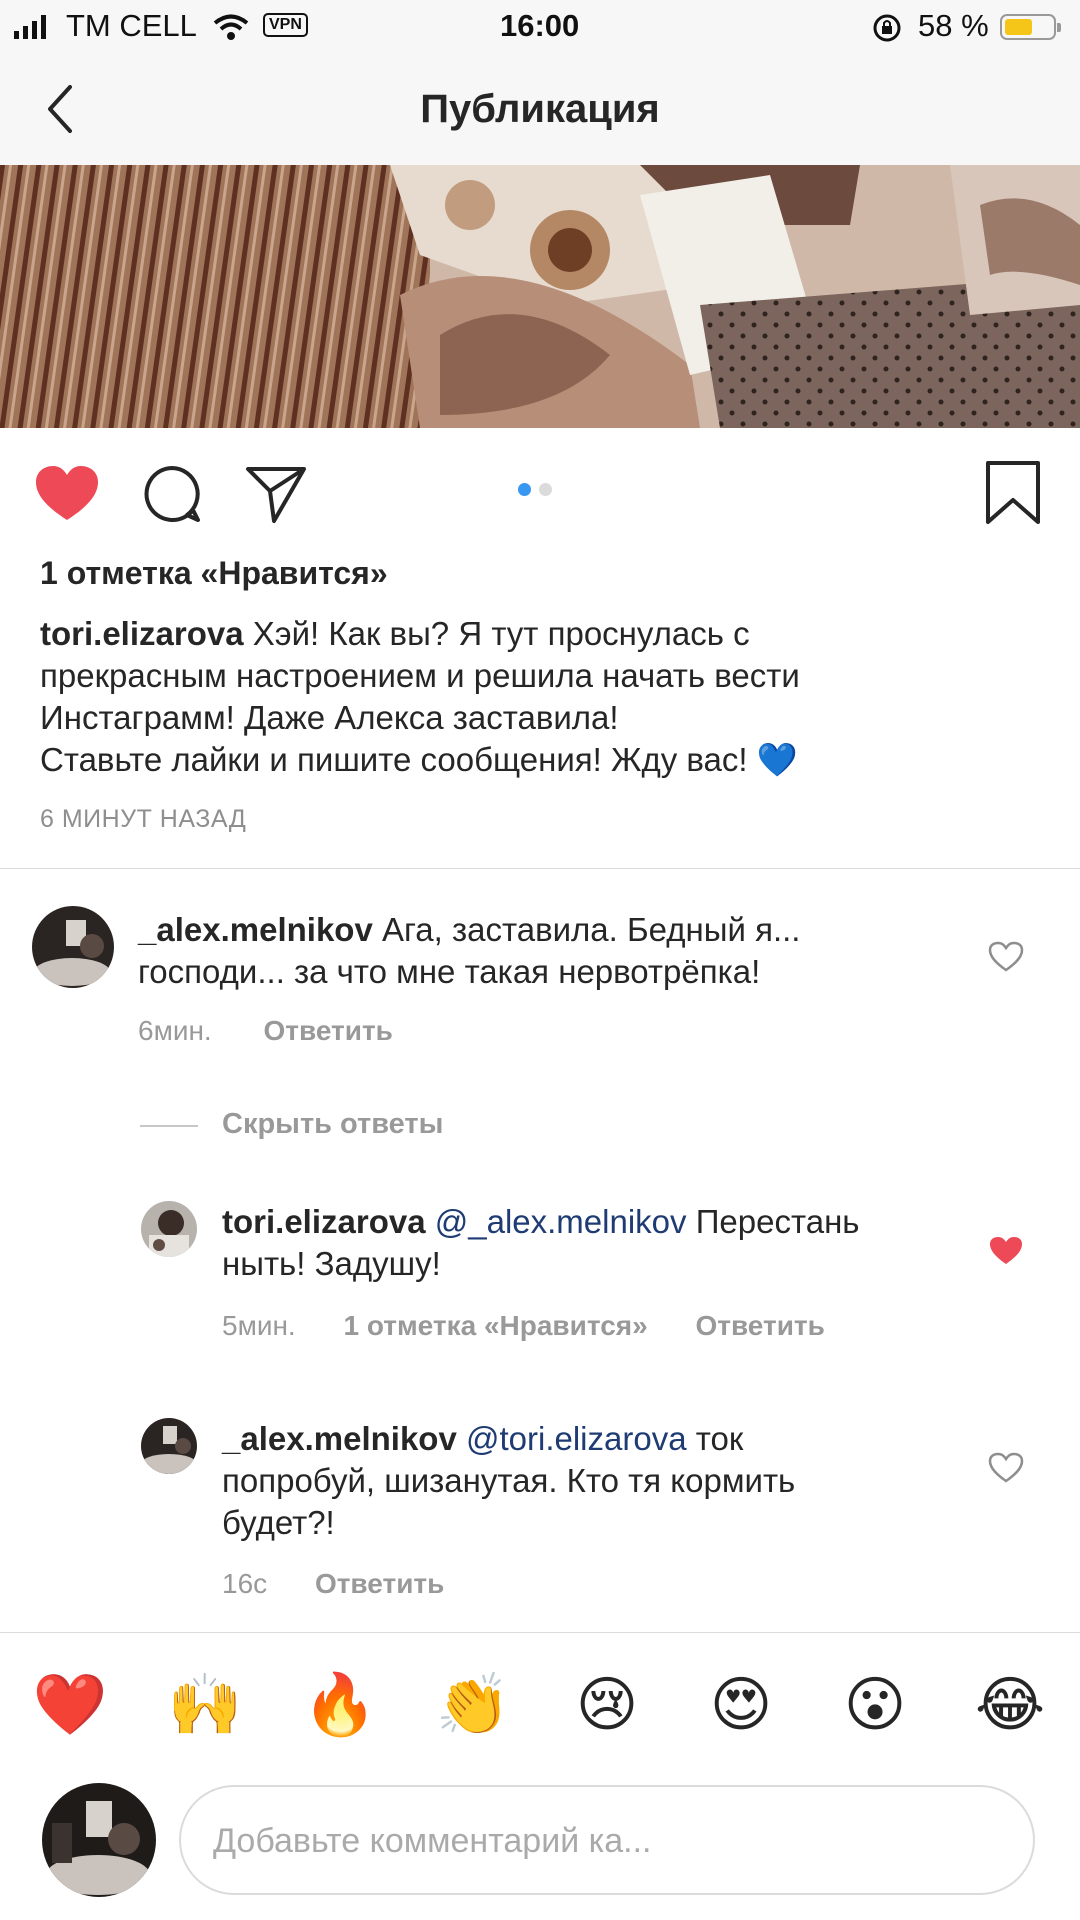 The width and height of the screenshot is (1080, 1920). What do you see at coordinates (1006, 957) in the screenshot?
I see `comment-like-heart-icon` at bounding box center [1006, 957].